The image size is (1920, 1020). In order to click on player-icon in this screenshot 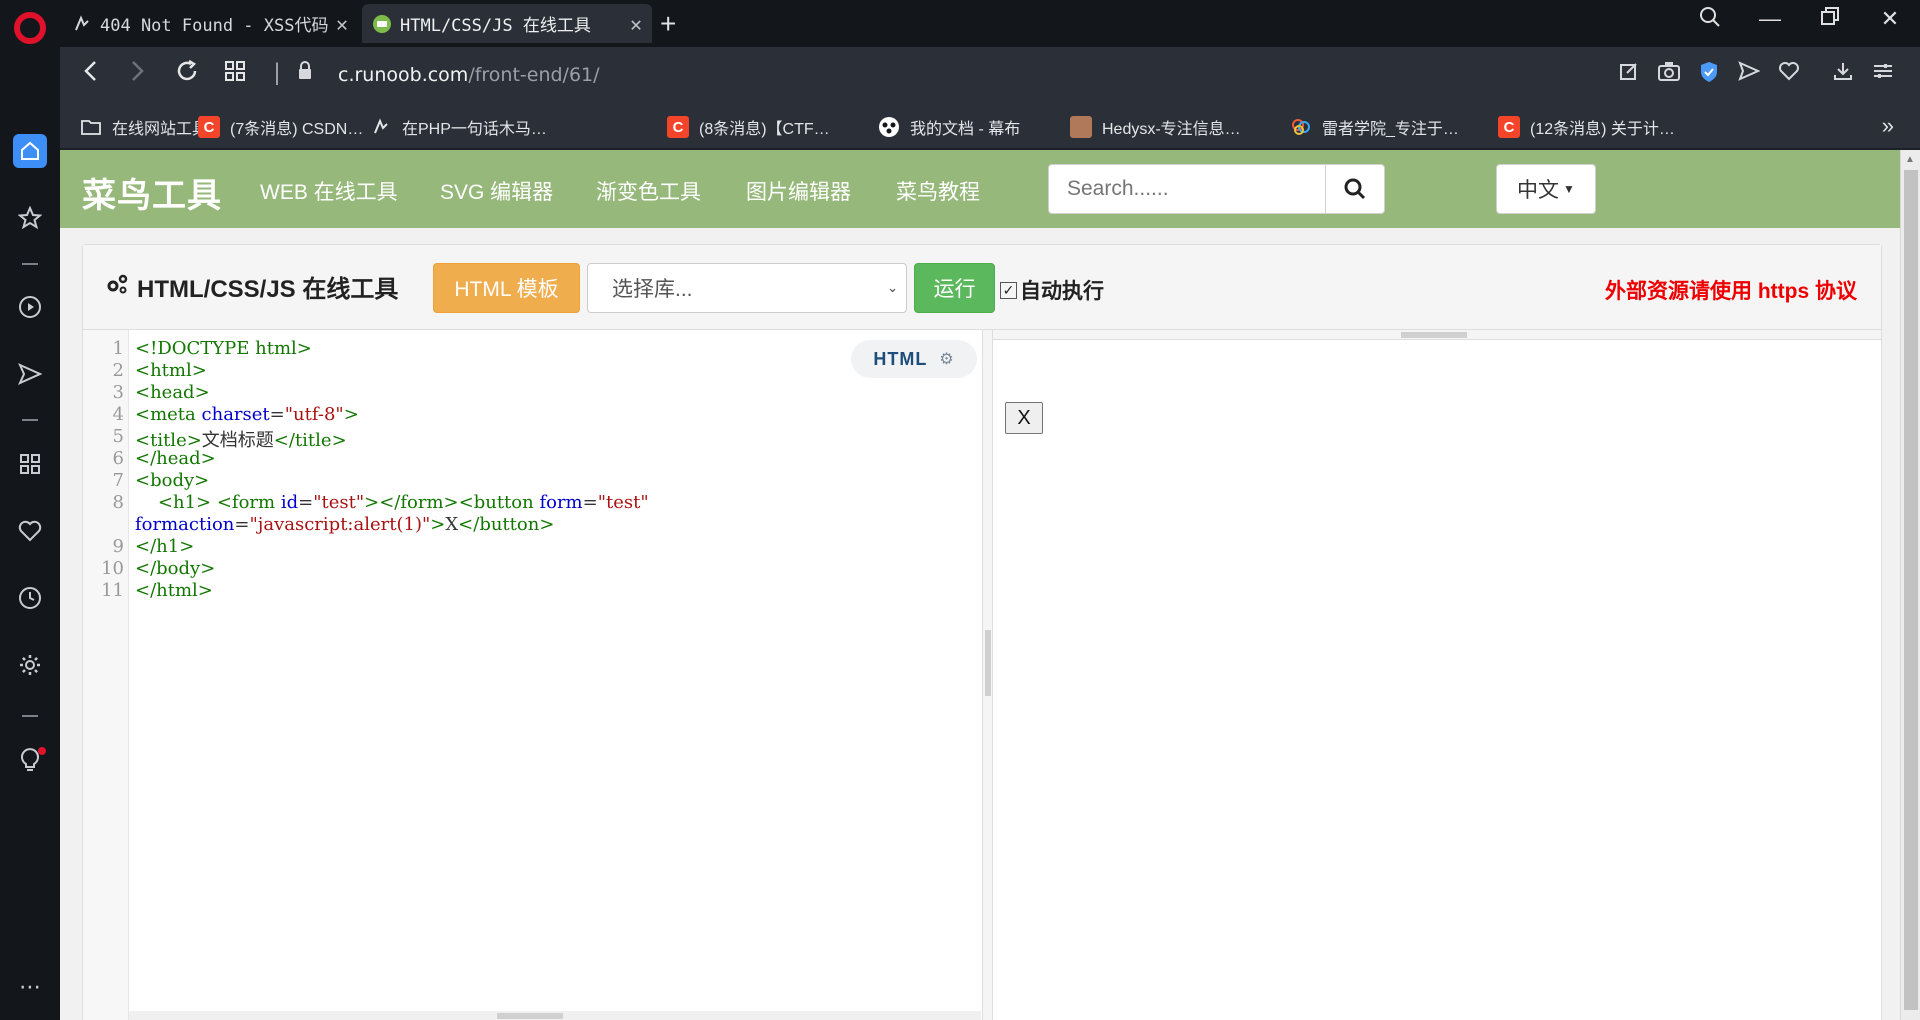, I will do `click(30, 307)`.